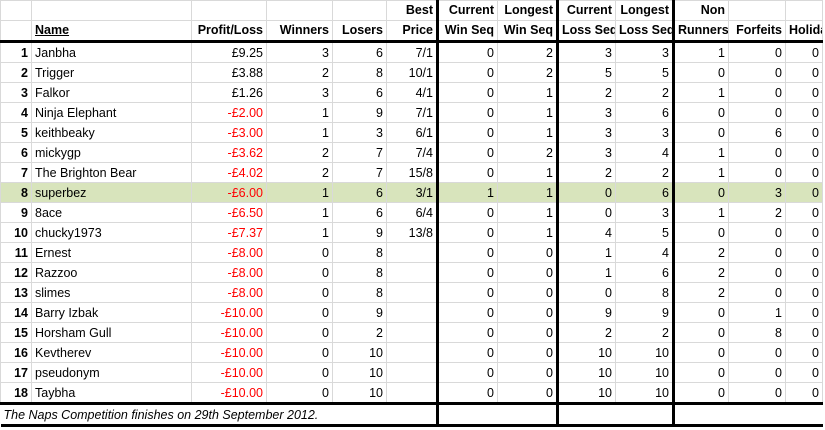 This screenshot has height=430, width=825. Describe the element at coordinates (229, 72) in the screenshot. I see `profit-loss-cell: £3.88` at that location.